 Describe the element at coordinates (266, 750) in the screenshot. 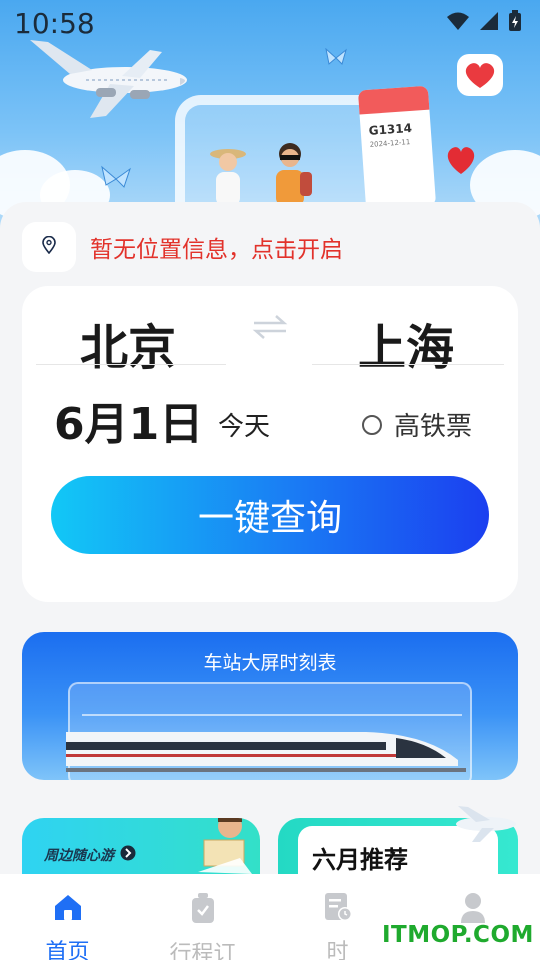

I see `bullet-train-illustration` at that location.